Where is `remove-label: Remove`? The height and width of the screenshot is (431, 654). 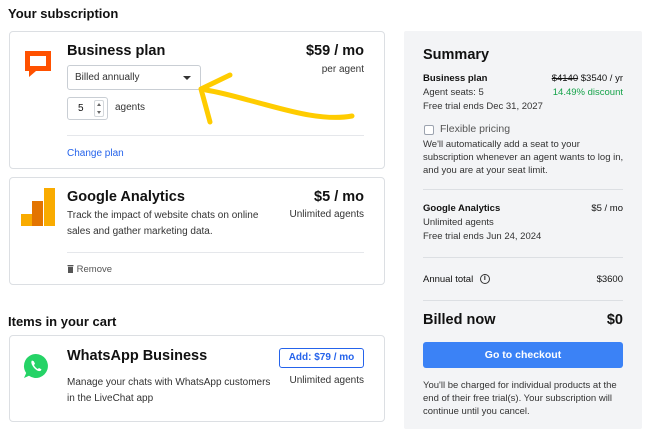 remove-label: Remove is located at coordinates (94, 269).